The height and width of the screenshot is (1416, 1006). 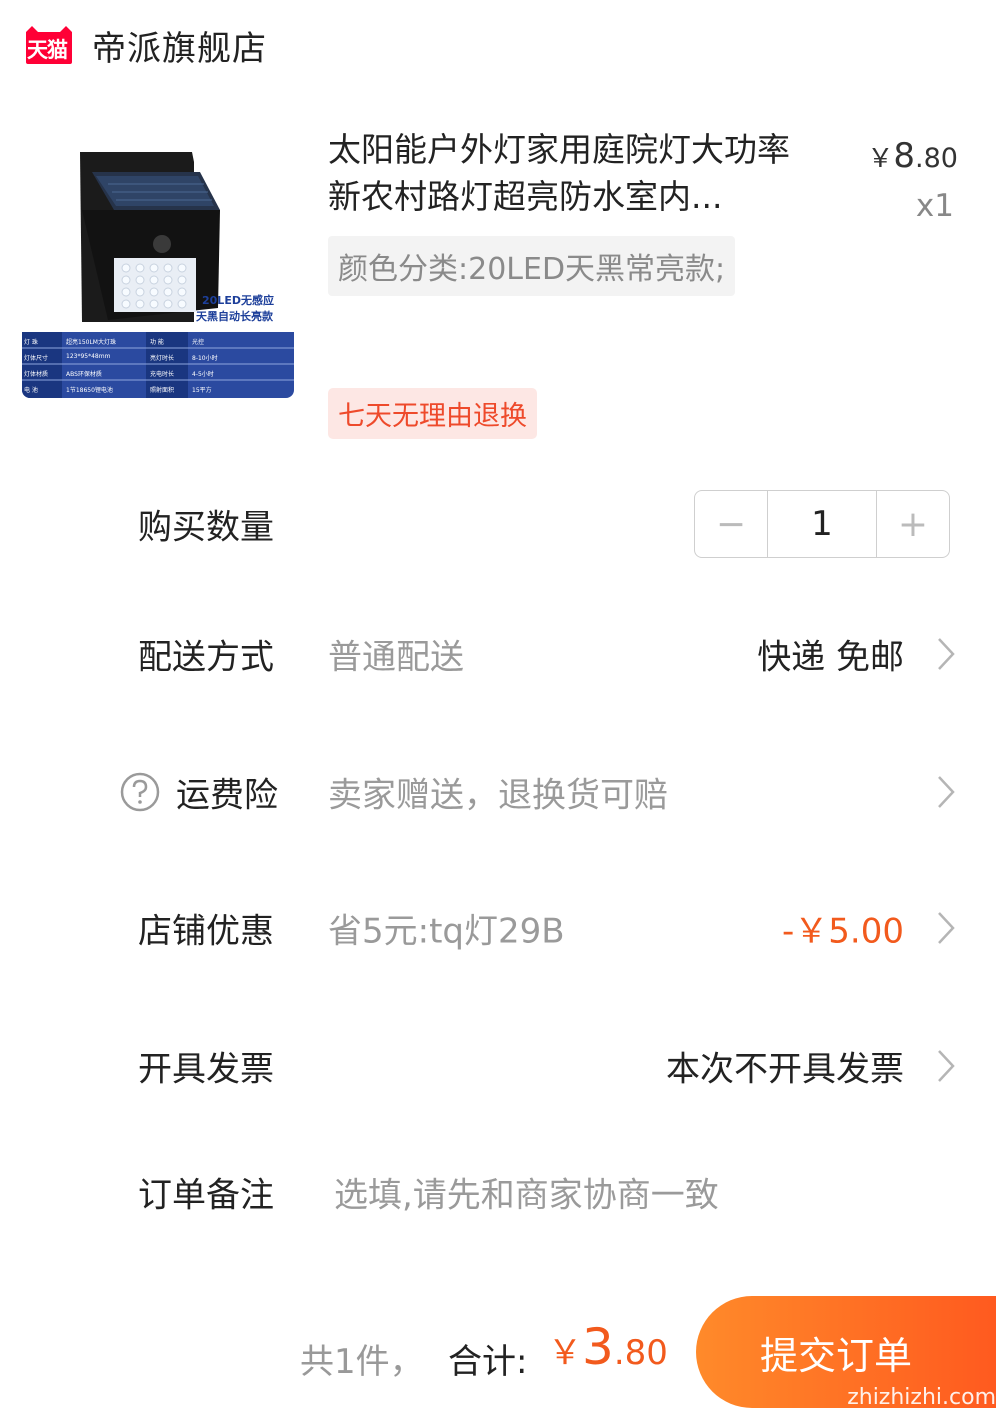 I want to click on coupon-discount: -￥5.00, so click(x=843, y=928).